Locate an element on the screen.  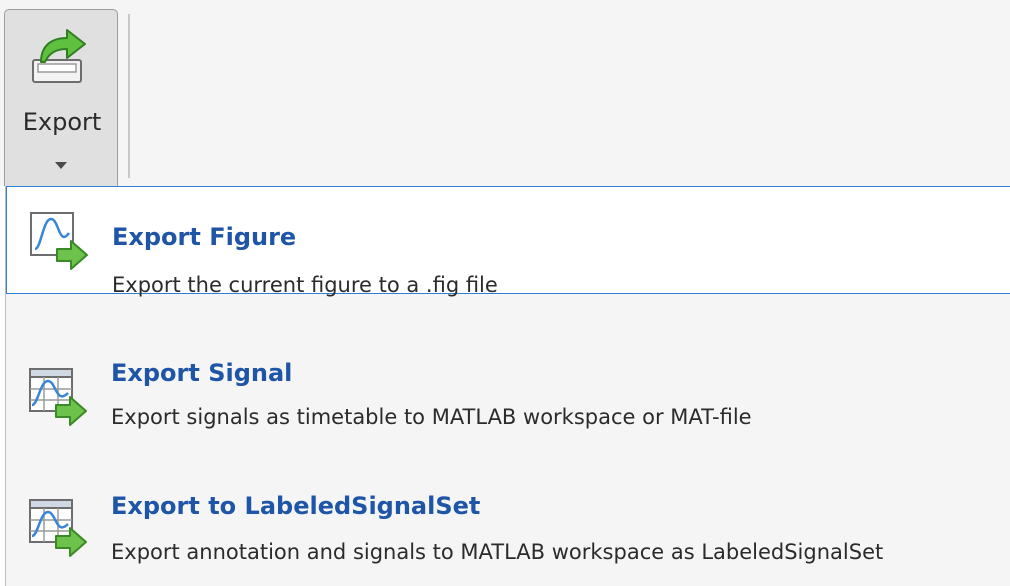
export-button: Export is located at coordinates (61, 97).